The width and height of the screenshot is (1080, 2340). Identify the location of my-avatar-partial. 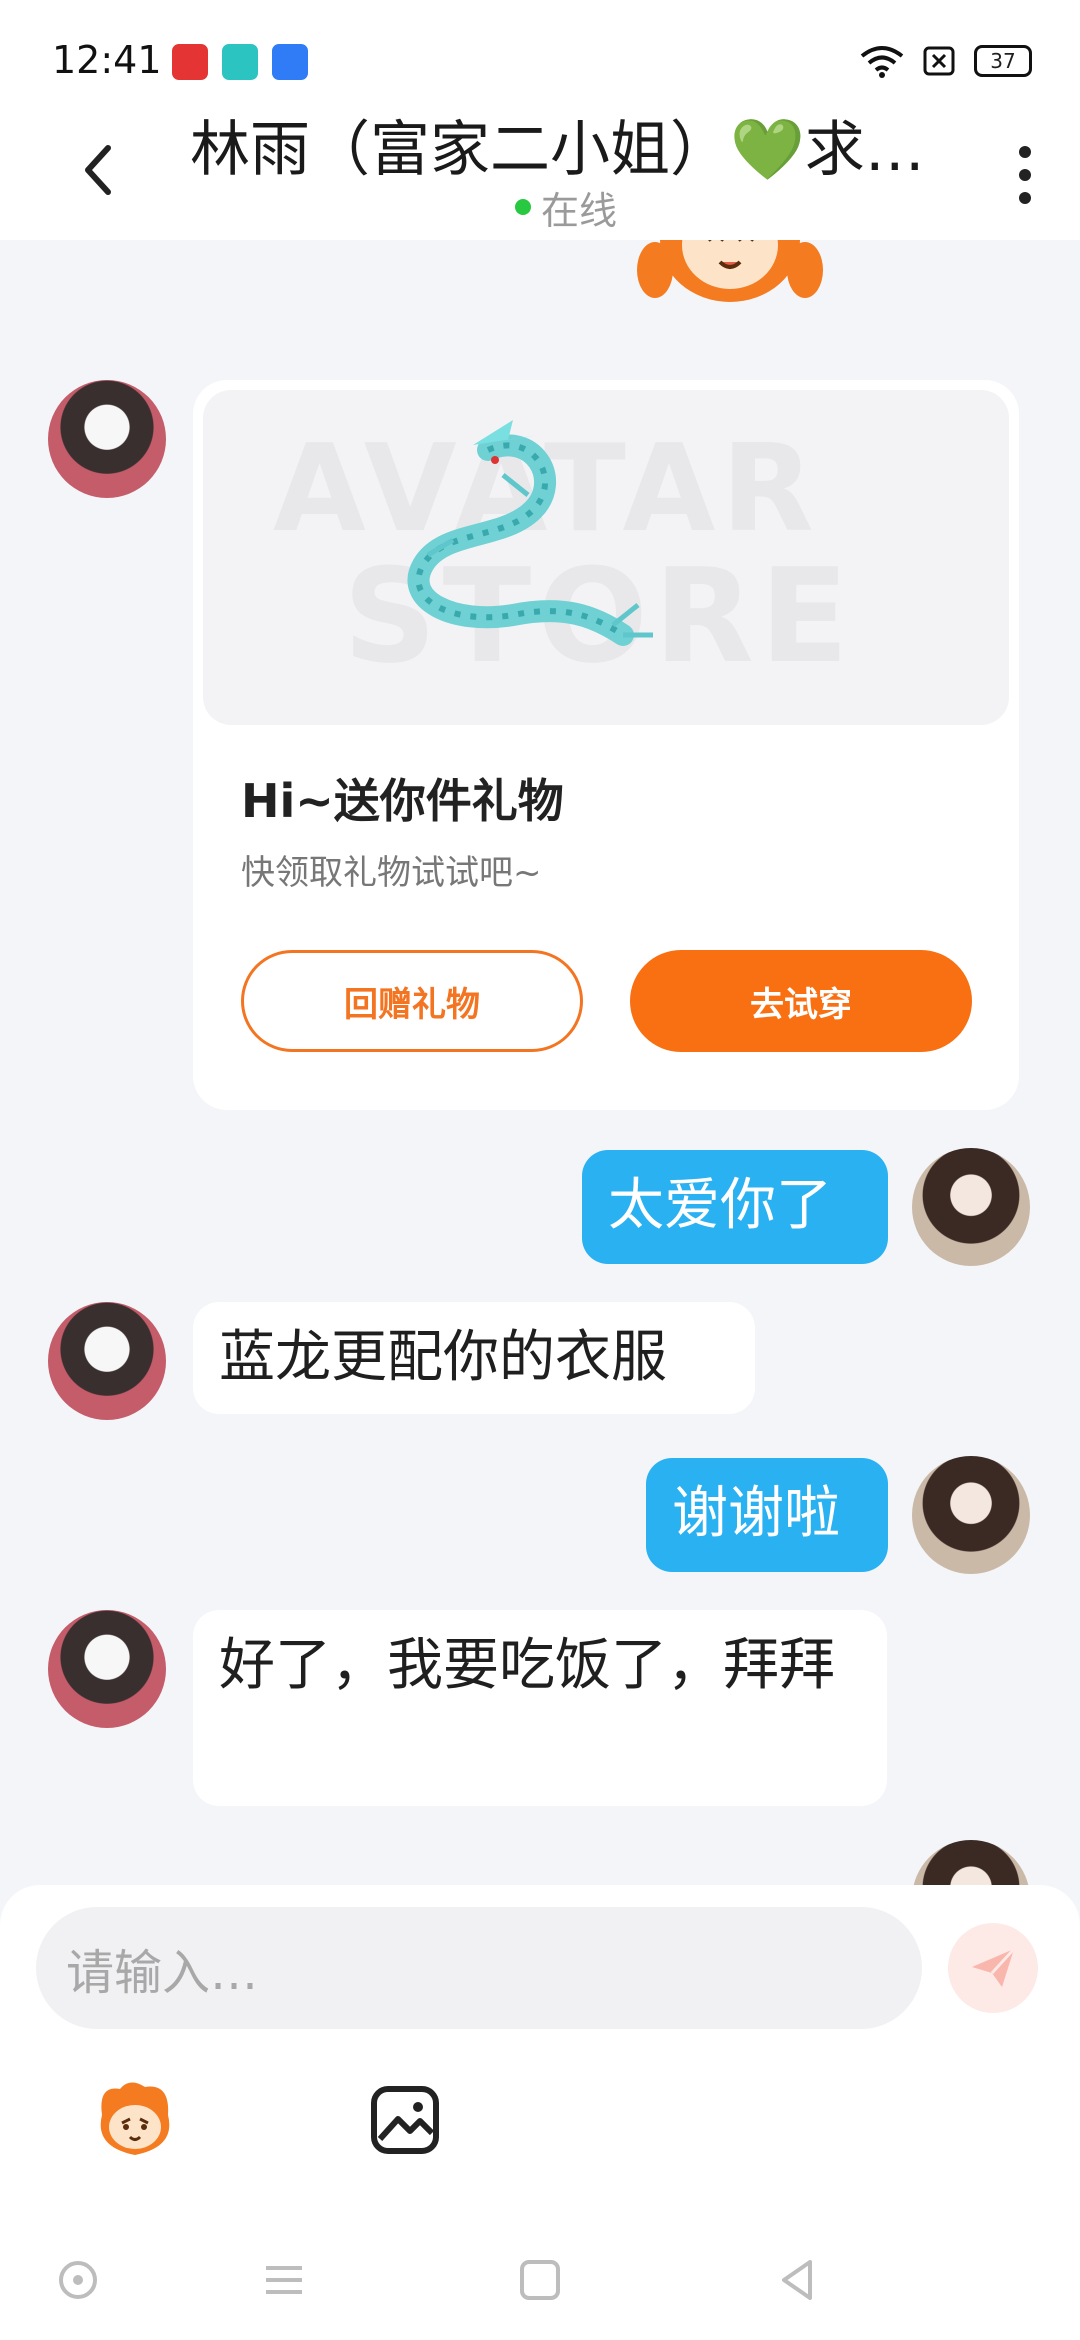
(971, 1862).